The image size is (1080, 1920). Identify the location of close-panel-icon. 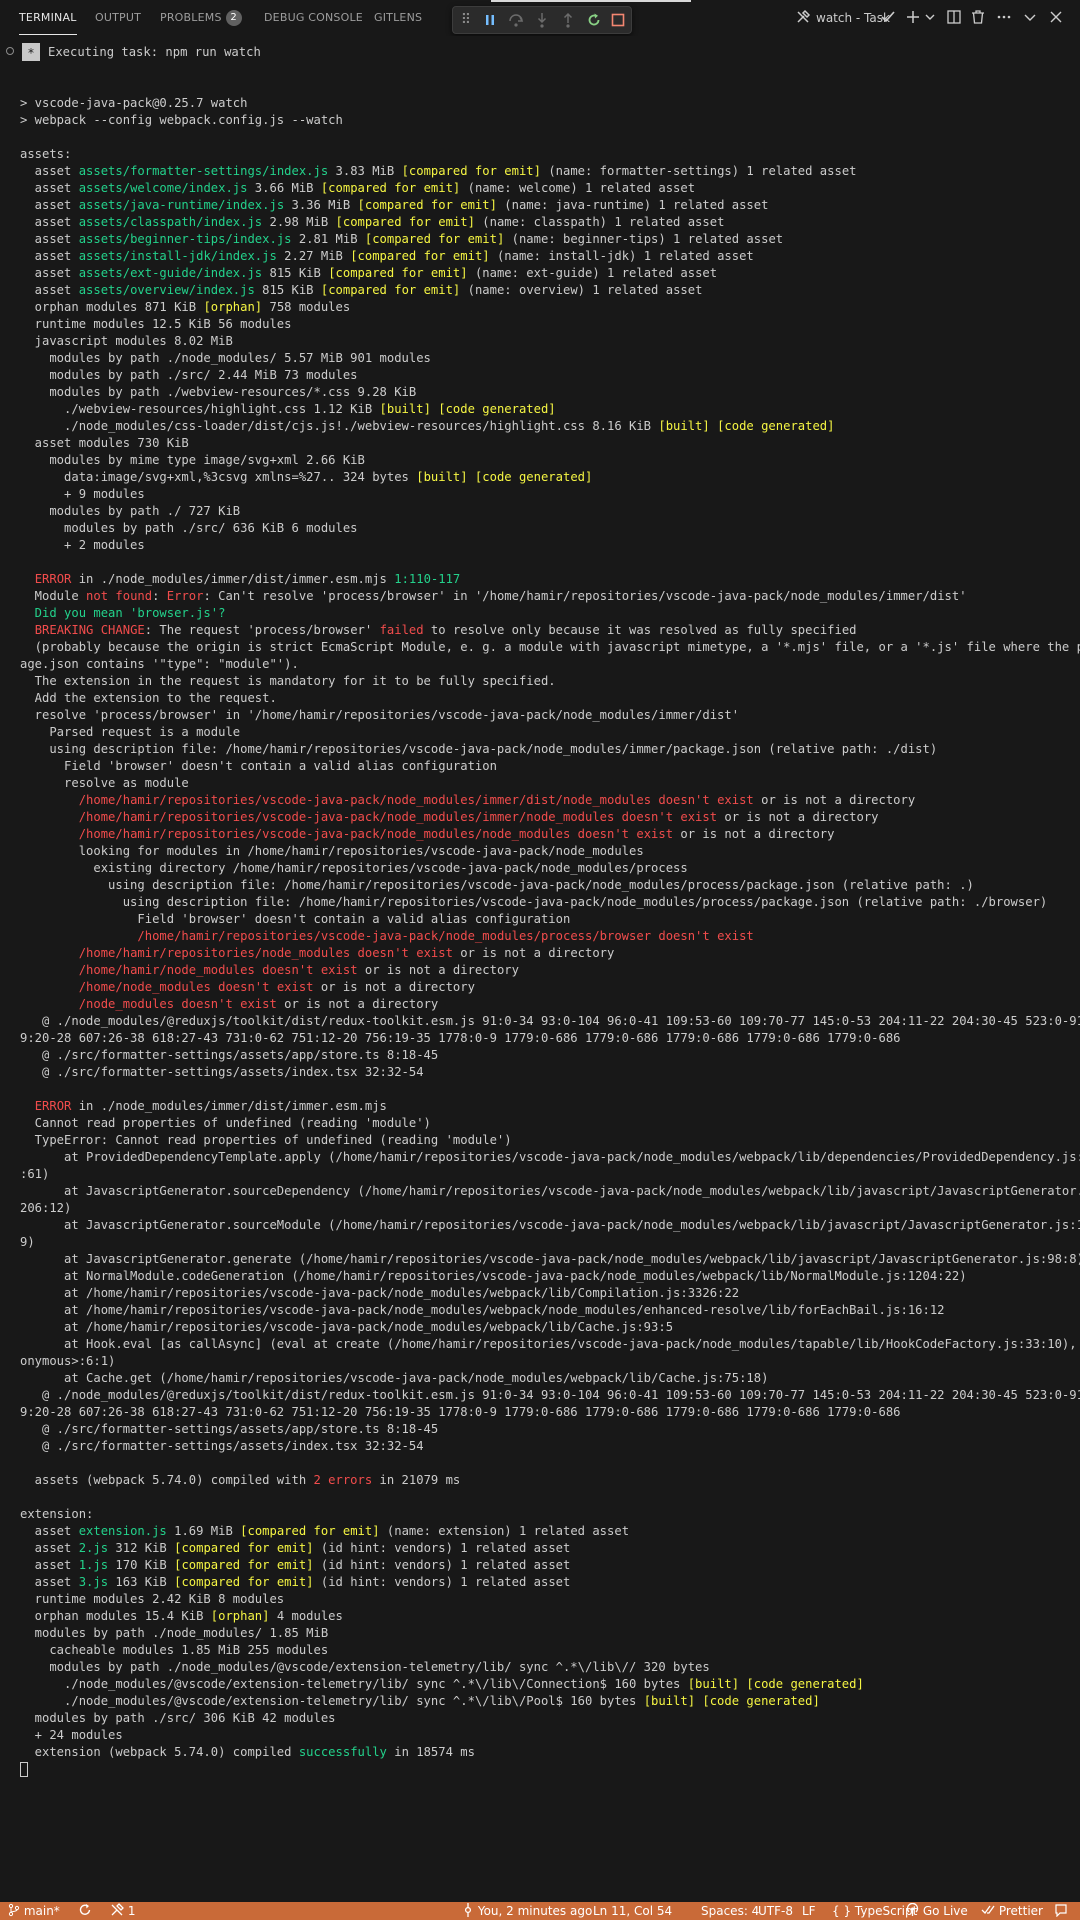
(1056, 18).